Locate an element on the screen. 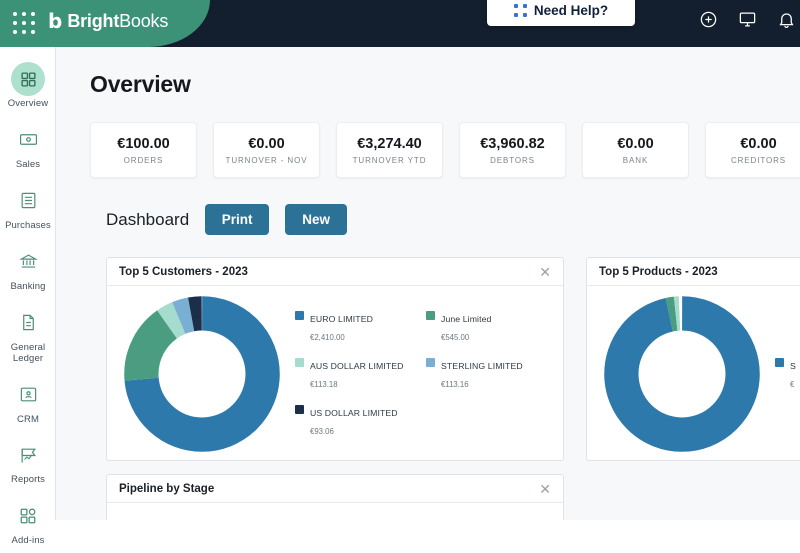 The height and width of the screenshot is (553, 800). legend-value: €93.06 is located at coordinates (322, 431).